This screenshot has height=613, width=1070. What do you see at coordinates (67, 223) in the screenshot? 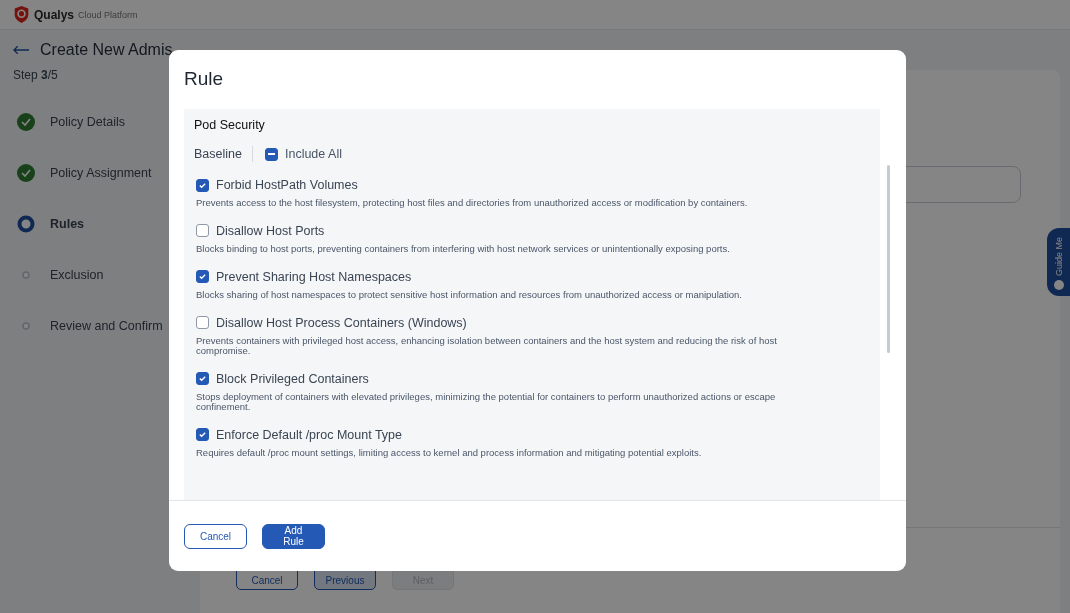
I see `step-label: Rules` at bounding box center [67, 223].